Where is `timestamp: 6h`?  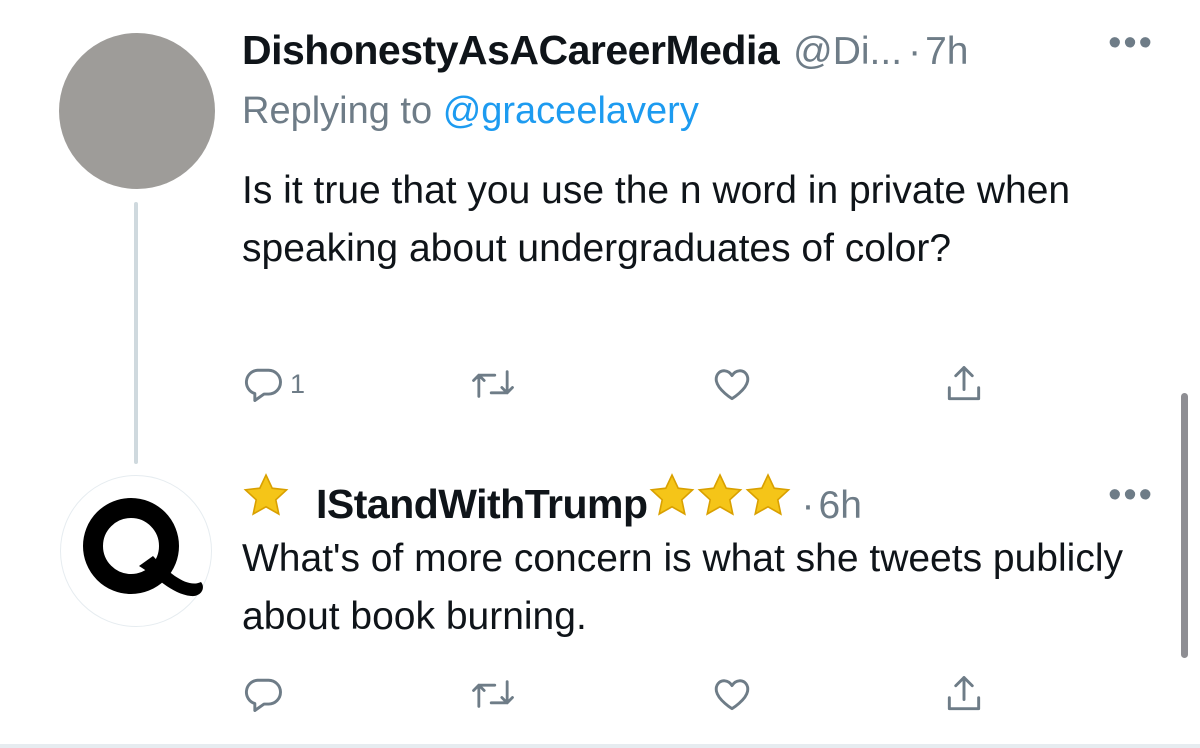
timestamp: 6h is located at coordinates (840, 506).